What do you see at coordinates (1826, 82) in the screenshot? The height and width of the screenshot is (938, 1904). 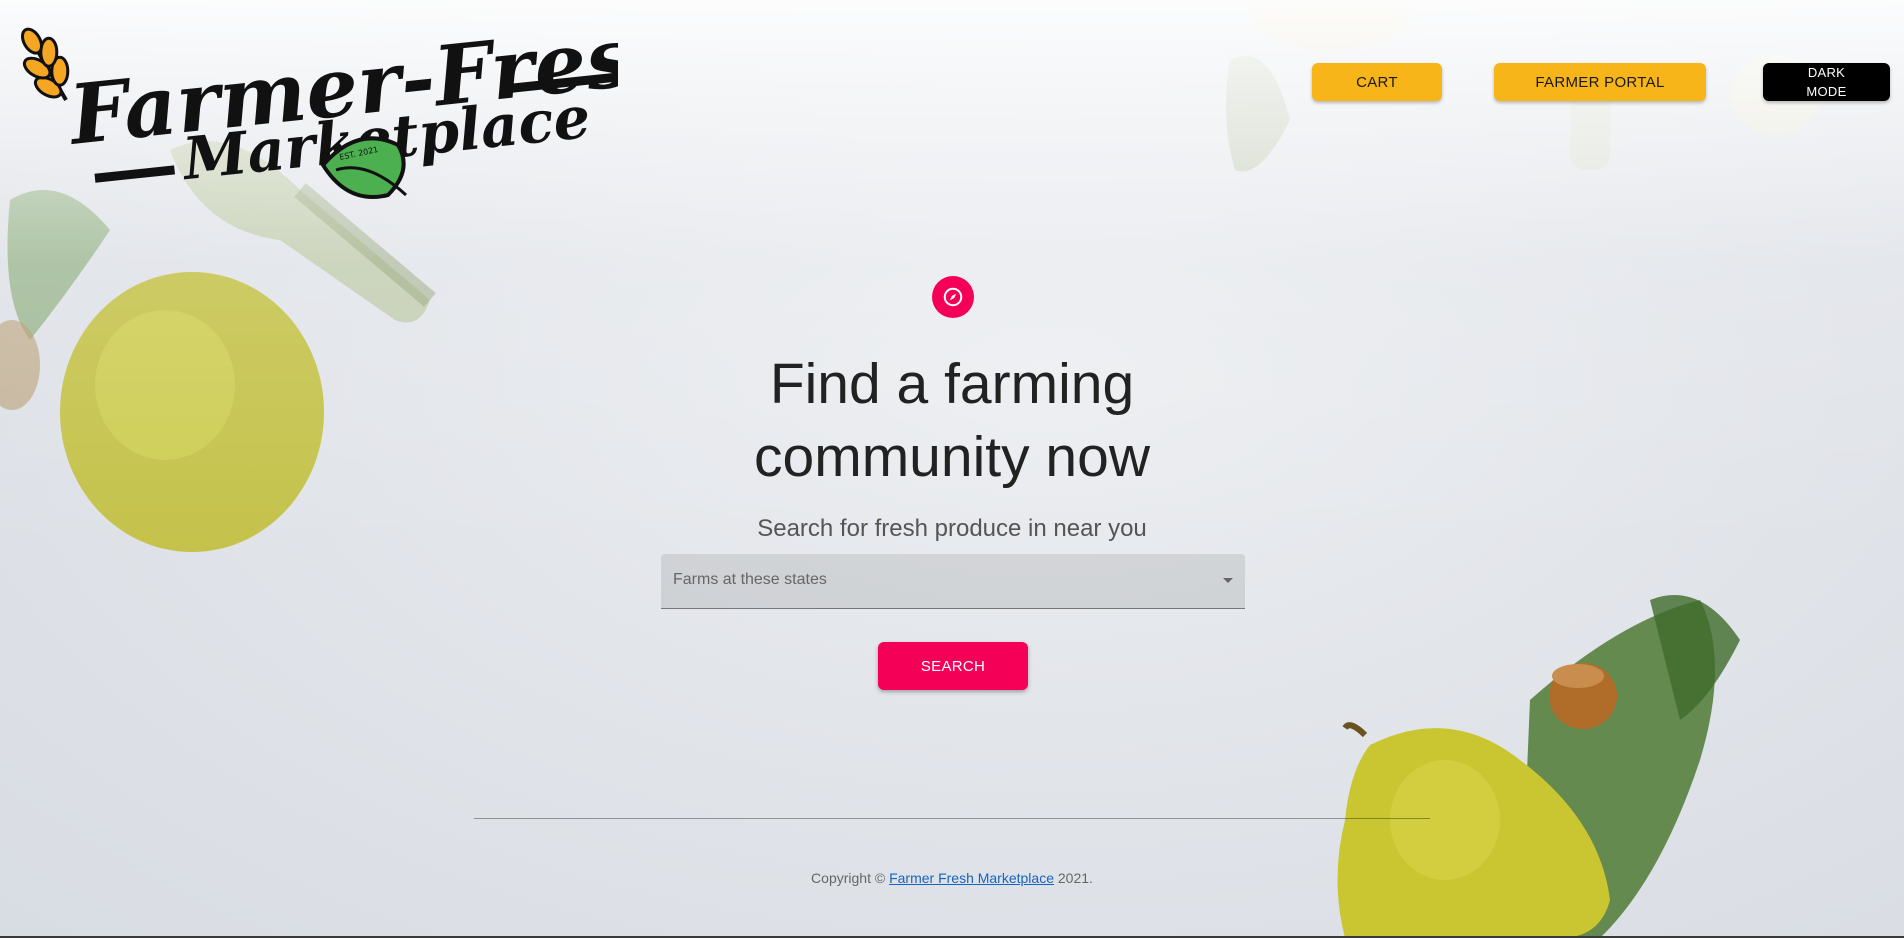 I see `dark-mode-button: DARK MODE` at bounding box center [1826, 82].